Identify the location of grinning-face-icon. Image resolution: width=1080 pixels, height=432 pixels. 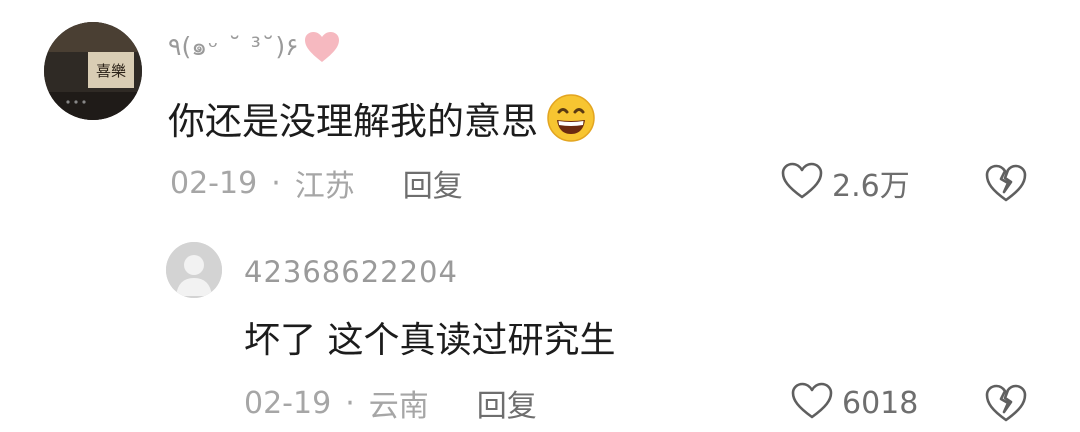
(571, 118).